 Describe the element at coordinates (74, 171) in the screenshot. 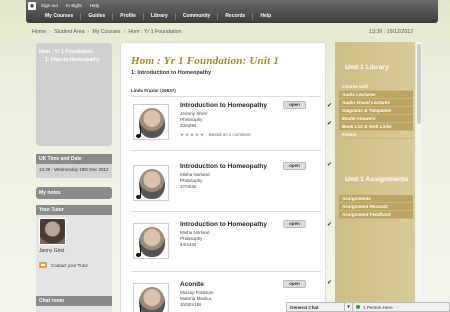

I see `uk-time-value: 13.39 - Wednesday 19th Dec 2012` at that location.